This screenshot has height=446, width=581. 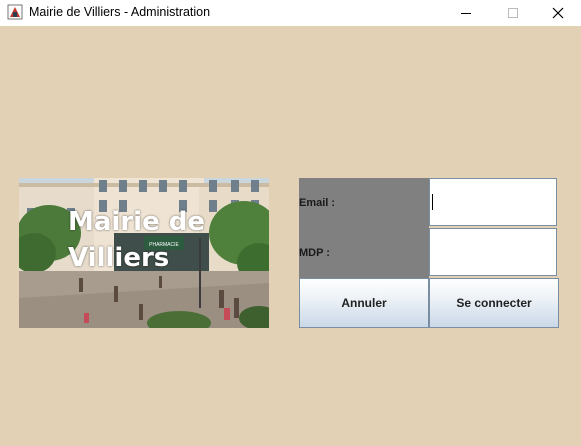 I want to click on hero-title: Mairie de Villiers, so click(x=136, y=240).